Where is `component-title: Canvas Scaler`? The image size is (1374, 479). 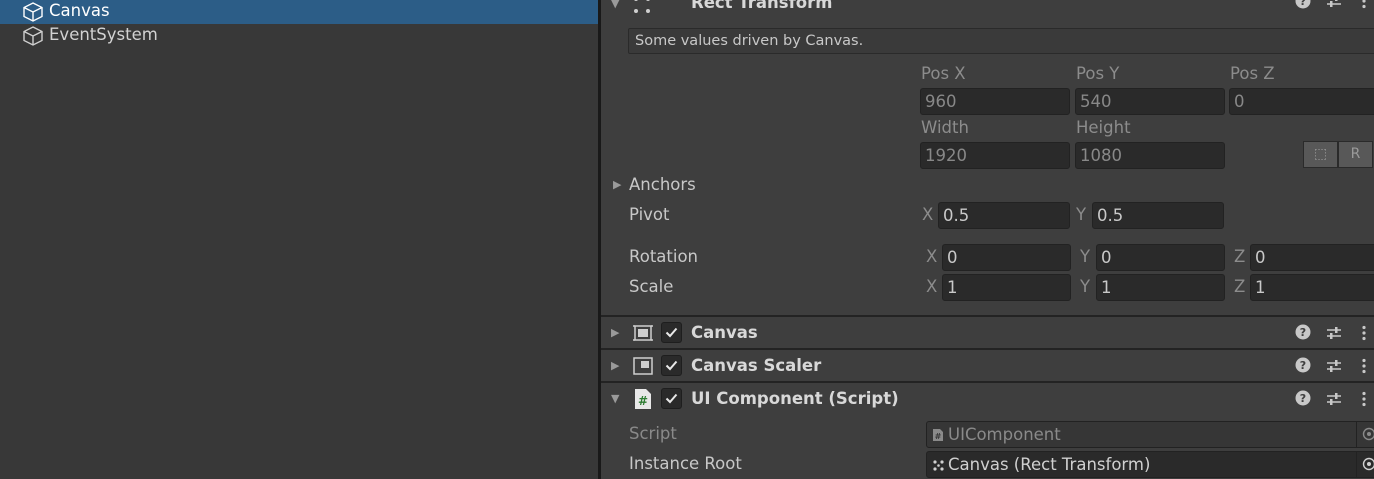
component-title: Canvas Scaler is located at coordinates (756, 365).